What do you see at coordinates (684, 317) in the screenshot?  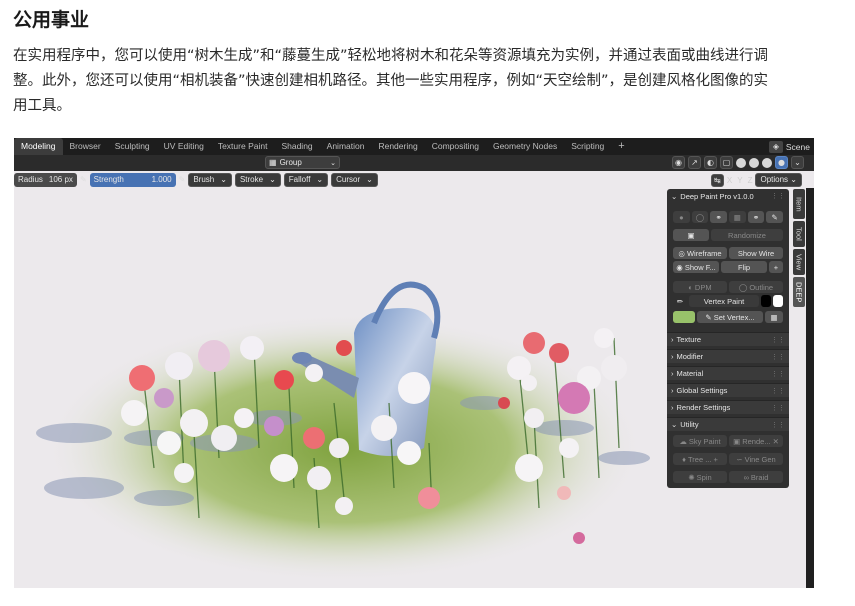 I see `vertex-color-swatch` at bounding box center [684, 317].